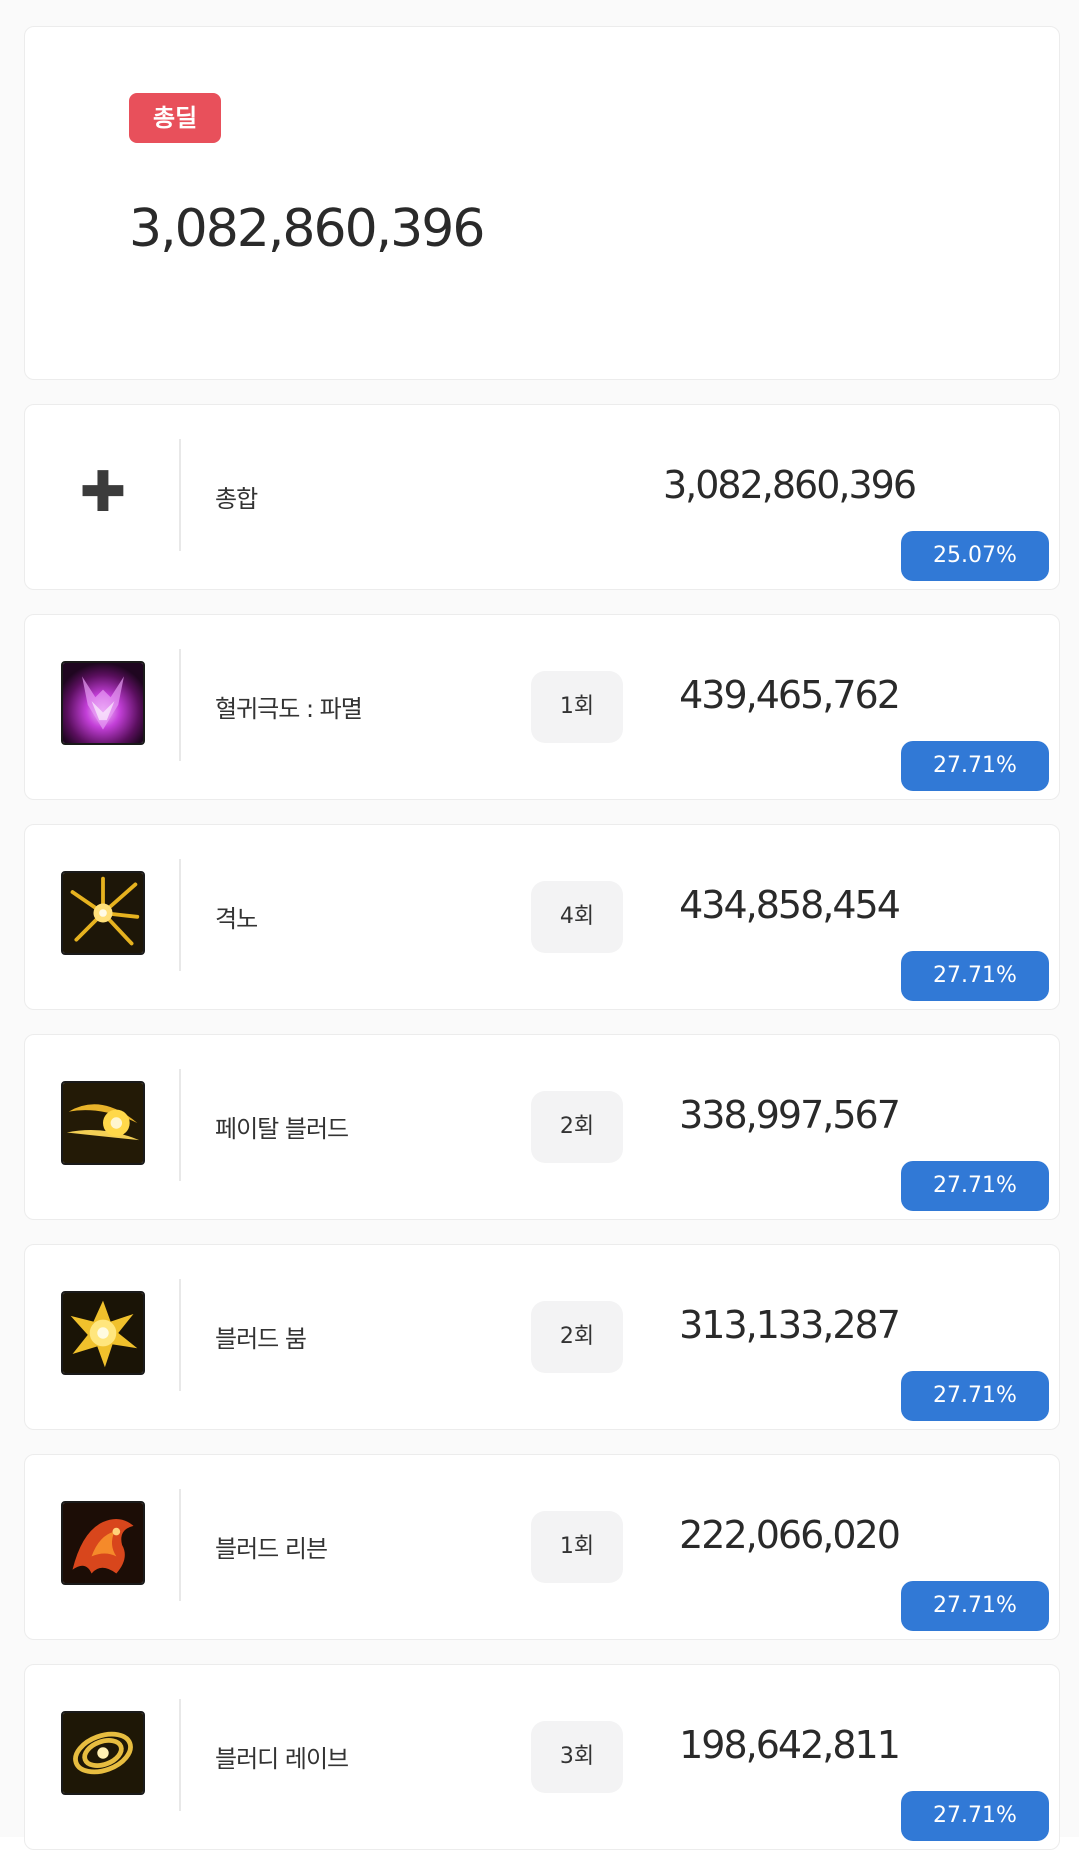  I want to click on skill-icon-crimson-dragon, so click(103, 703).